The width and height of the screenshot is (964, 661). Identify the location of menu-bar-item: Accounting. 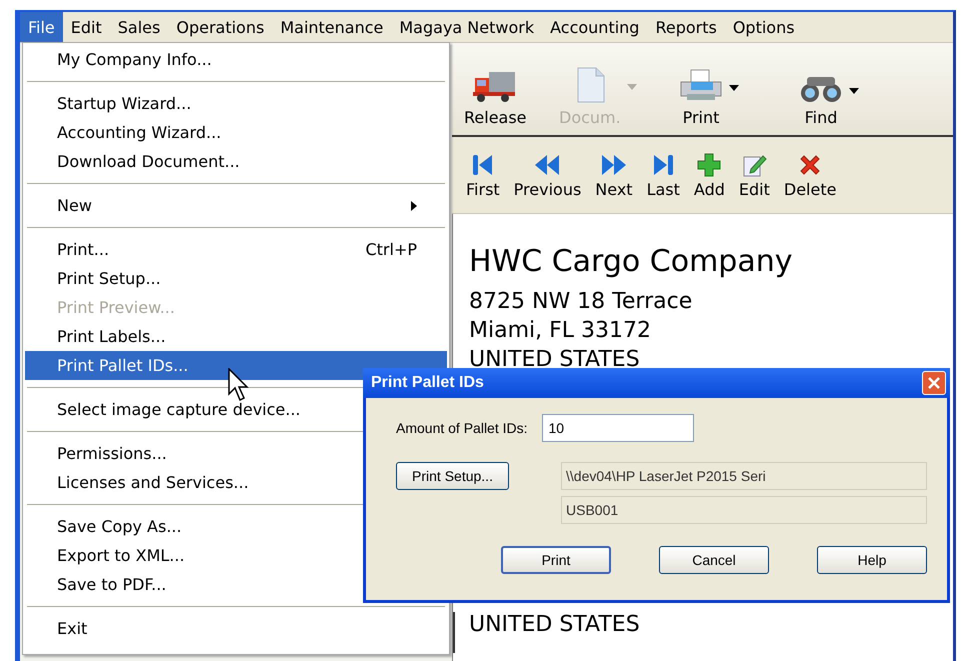
(595, 27).